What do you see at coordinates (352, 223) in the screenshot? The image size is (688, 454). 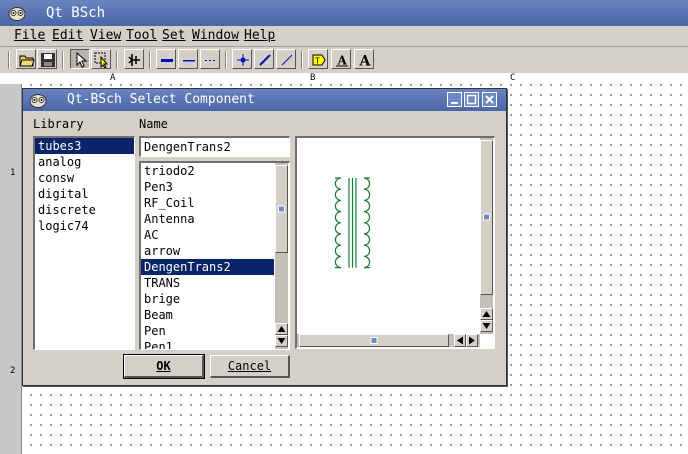 I see `transformer-symbol` at bounding box center [352, 223].